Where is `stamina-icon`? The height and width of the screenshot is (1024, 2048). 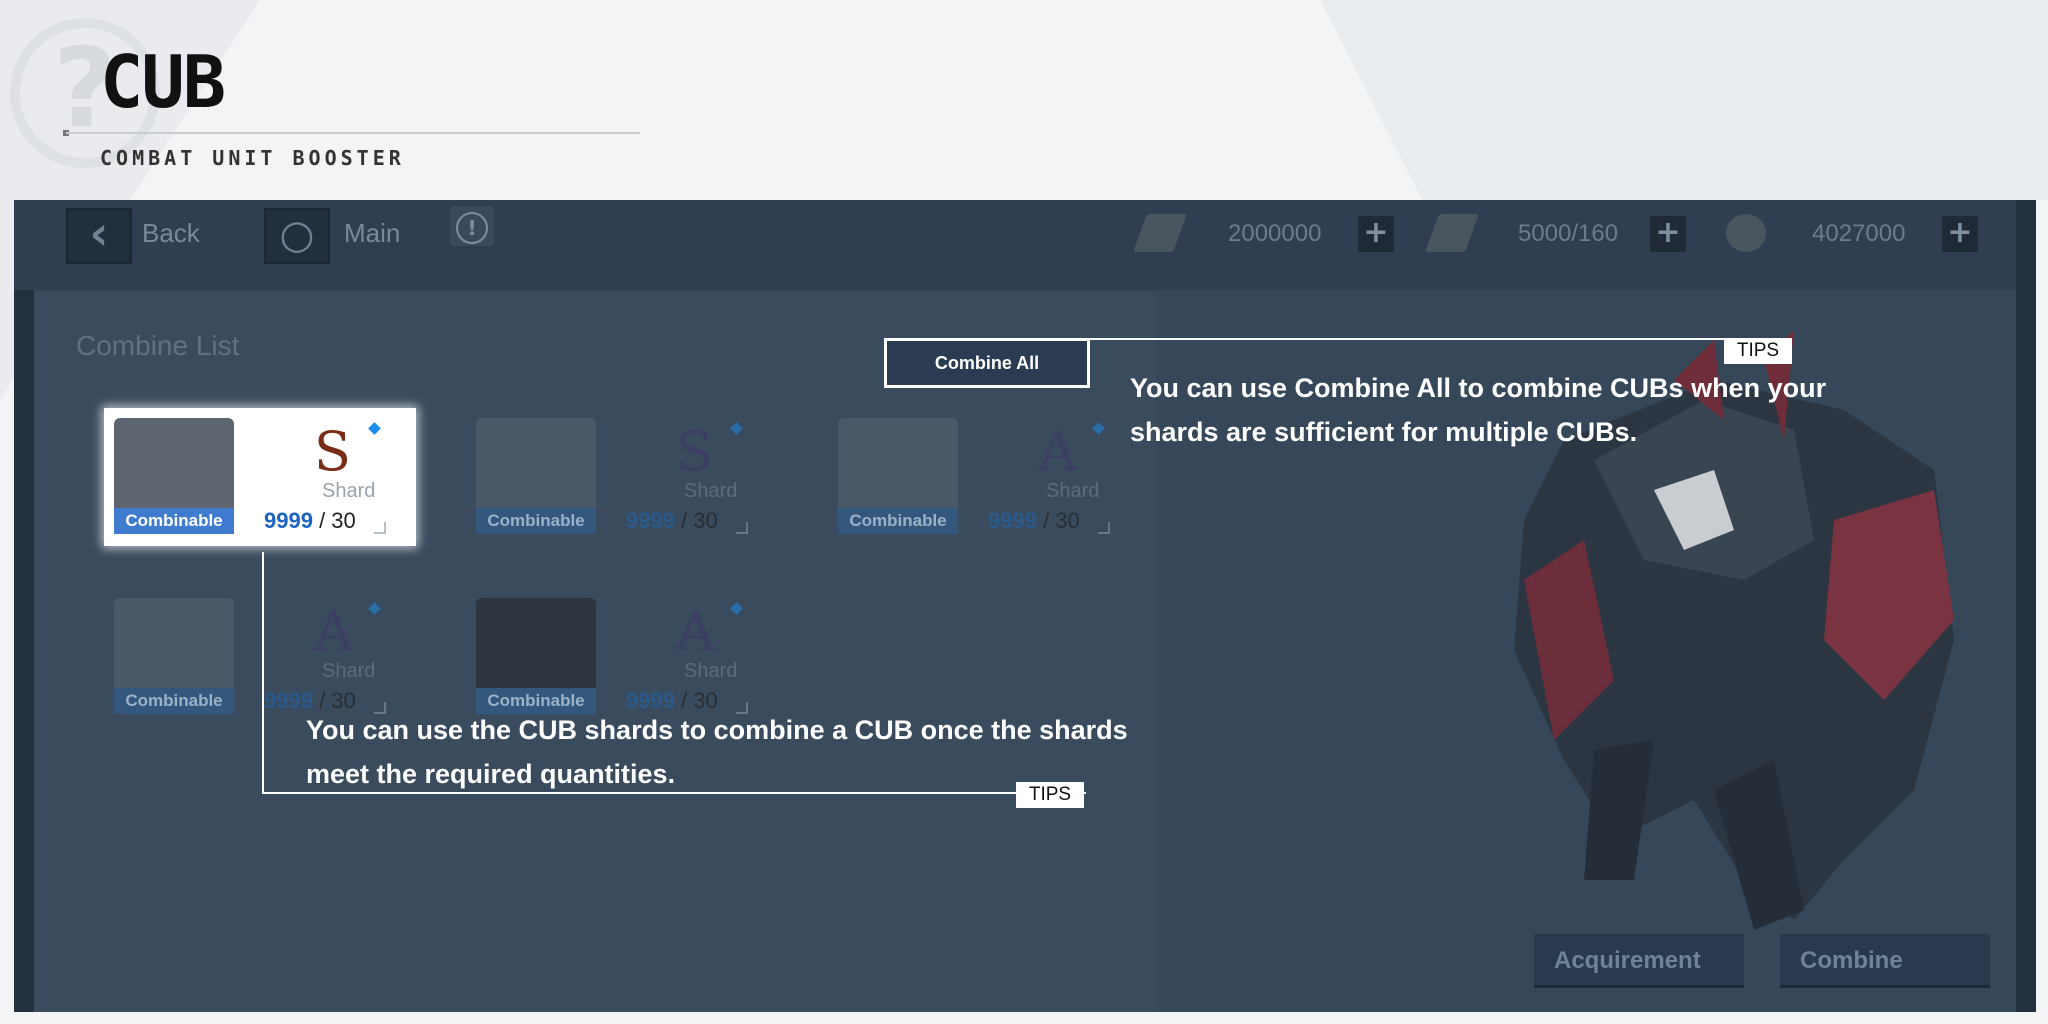
stamina-icon is located at coordinates (1452, 233).